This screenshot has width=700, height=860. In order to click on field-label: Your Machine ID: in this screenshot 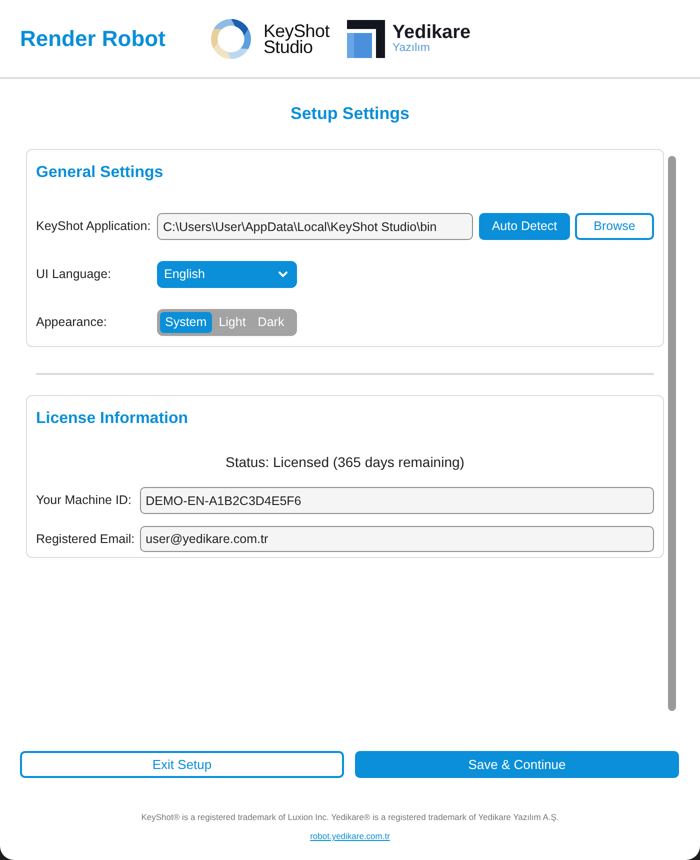, I will do `click(84, 501)`.